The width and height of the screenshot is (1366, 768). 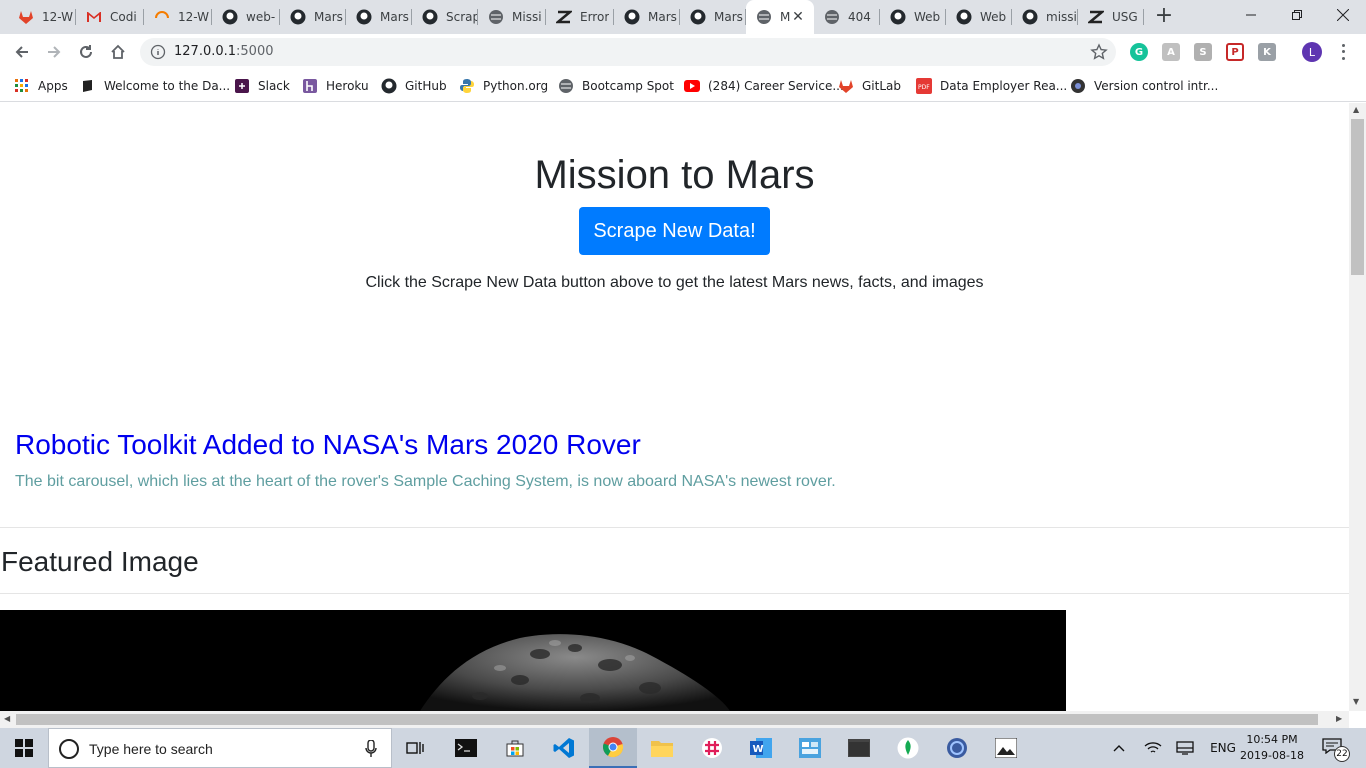 What do you see at coordinates (1356, 701) in the screenshot?
I see `scroll-down-icon: ▼` at bounding box center [1356, 701].